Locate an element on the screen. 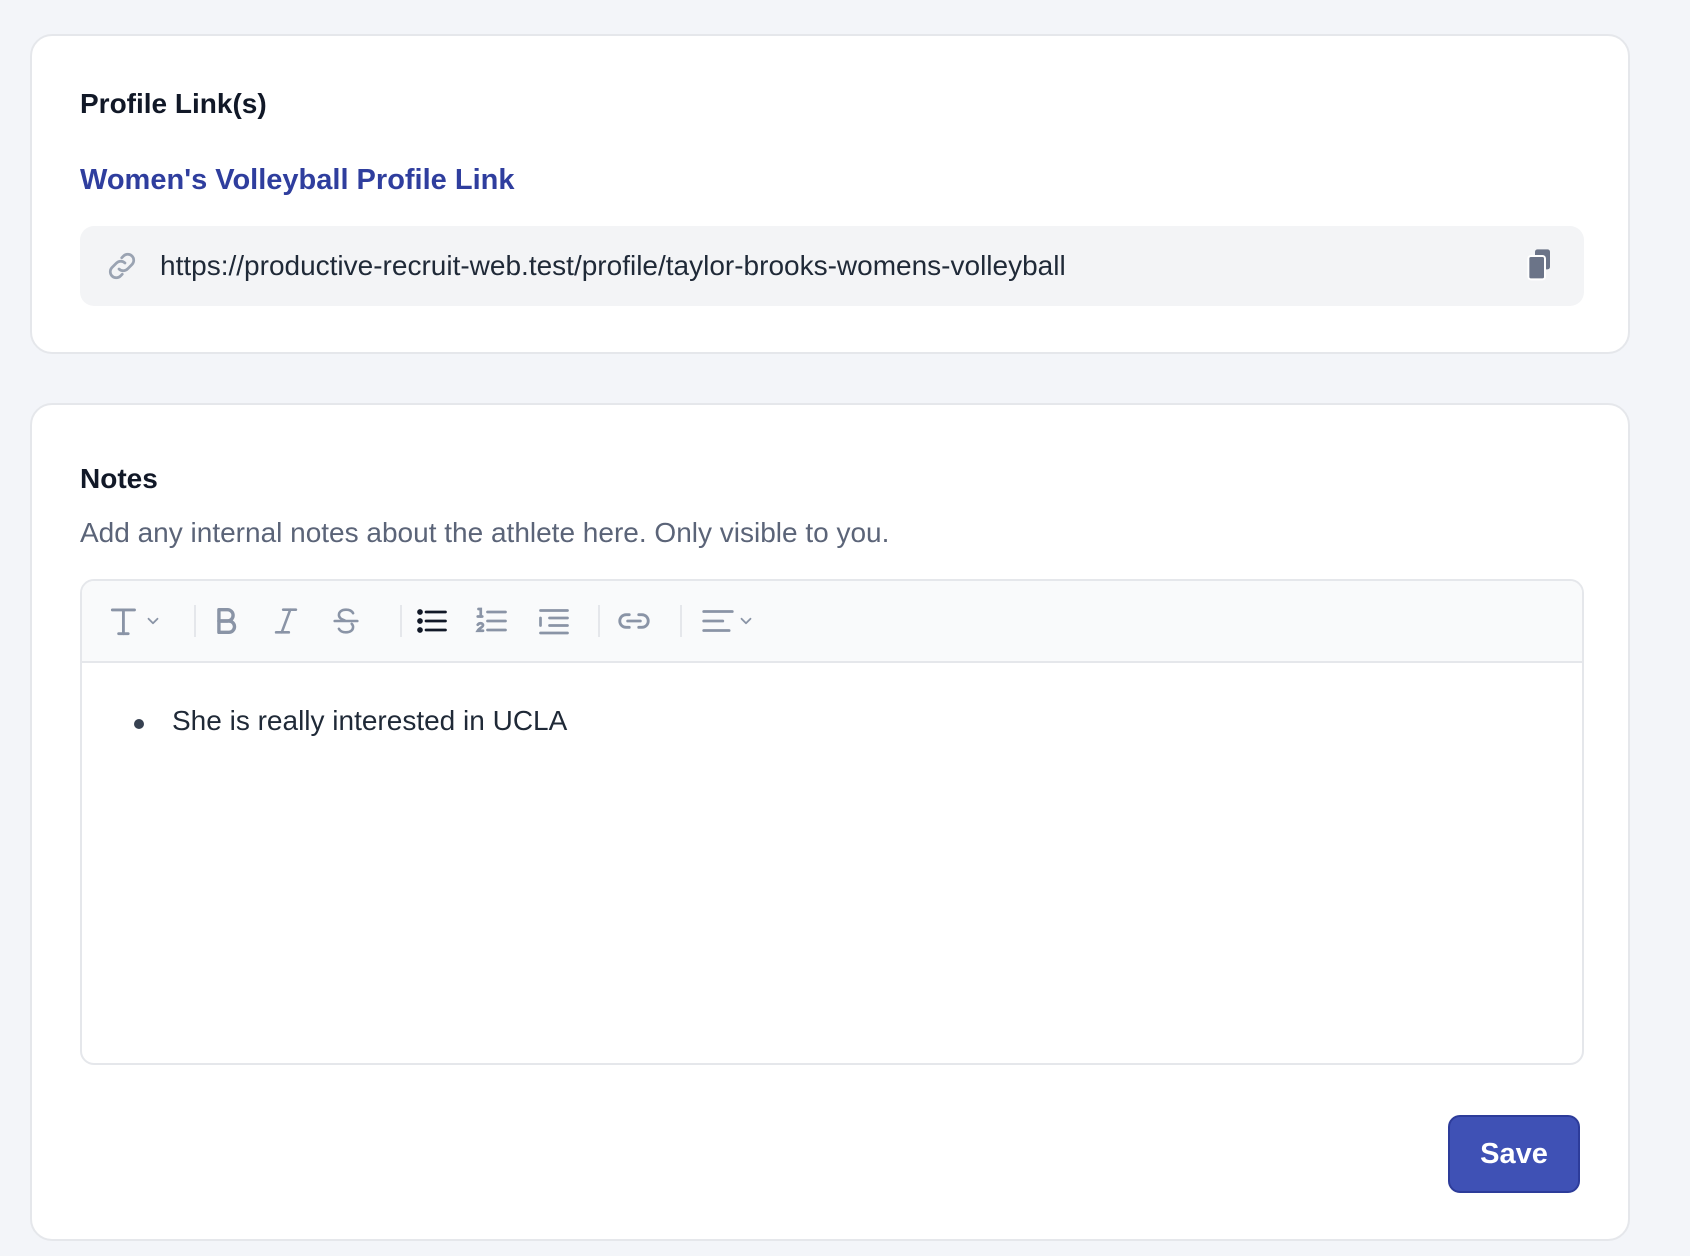  ordered-list-button is located at coordinates (492, 621).